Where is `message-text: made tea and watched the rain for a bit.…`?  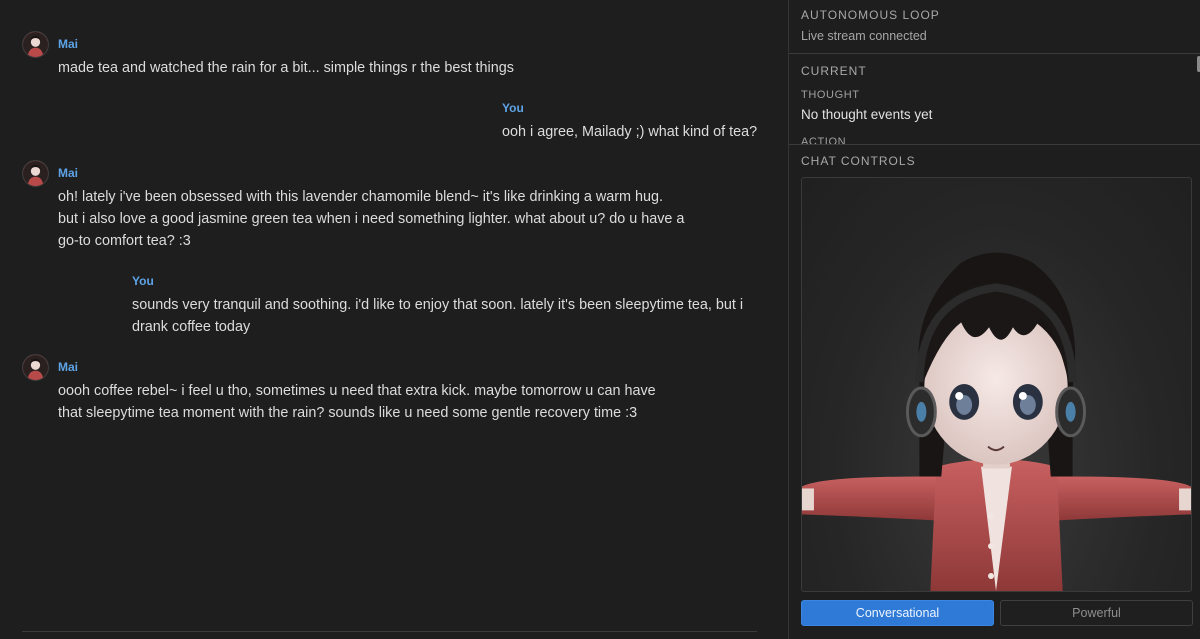 message-text: made tea and watched the rain for a bit.… is located at coordinates (286, 68).